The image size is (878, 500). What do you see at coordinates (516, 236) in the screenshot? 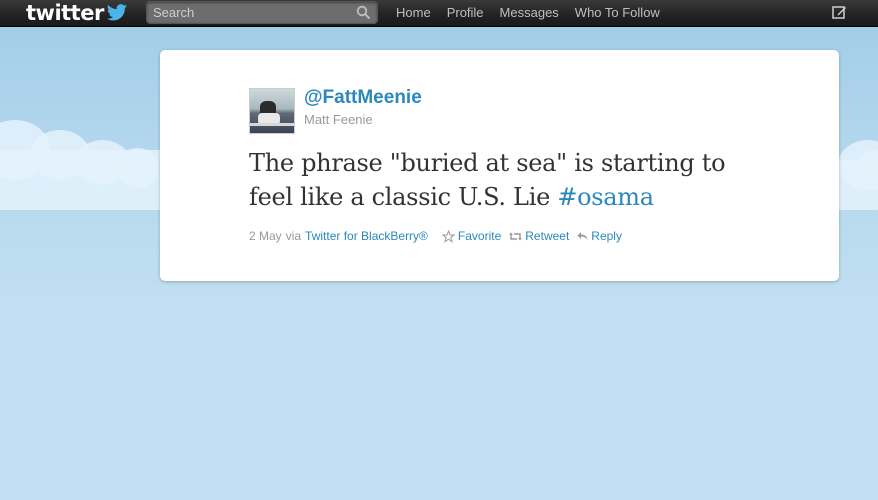
I see `retweet-icon` at bounding box center [516, 236].